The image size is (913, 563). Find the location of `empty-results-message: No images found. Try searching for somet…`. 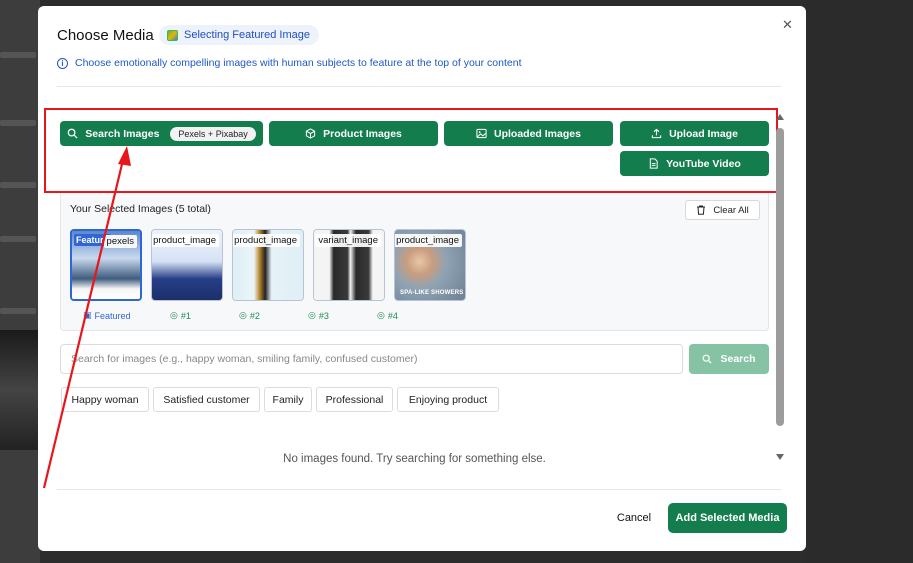

empty-results-message: No images found. Try searching for somet… is located at coordinates (414, 459).